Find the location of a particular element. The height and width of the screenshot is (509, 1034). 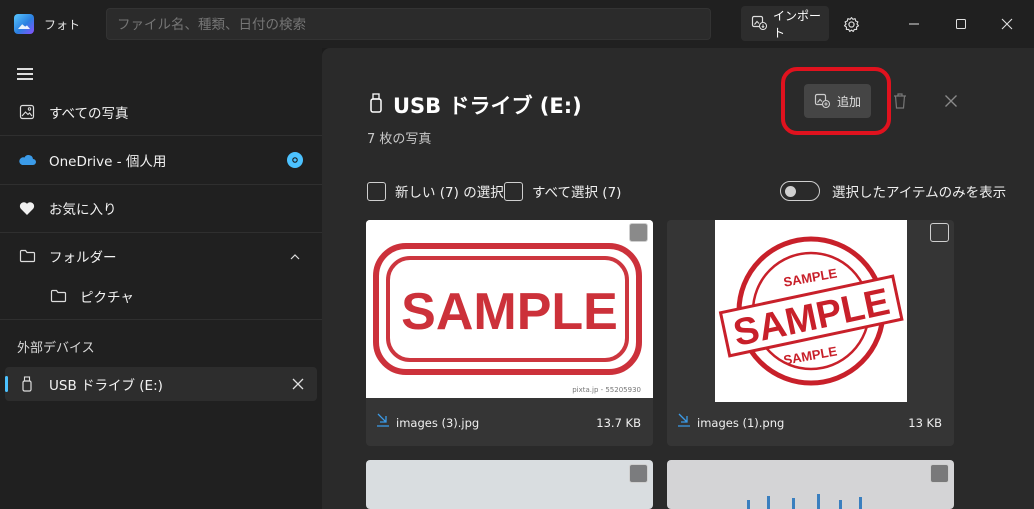

heart-icon is located at coordinates (27, 208).